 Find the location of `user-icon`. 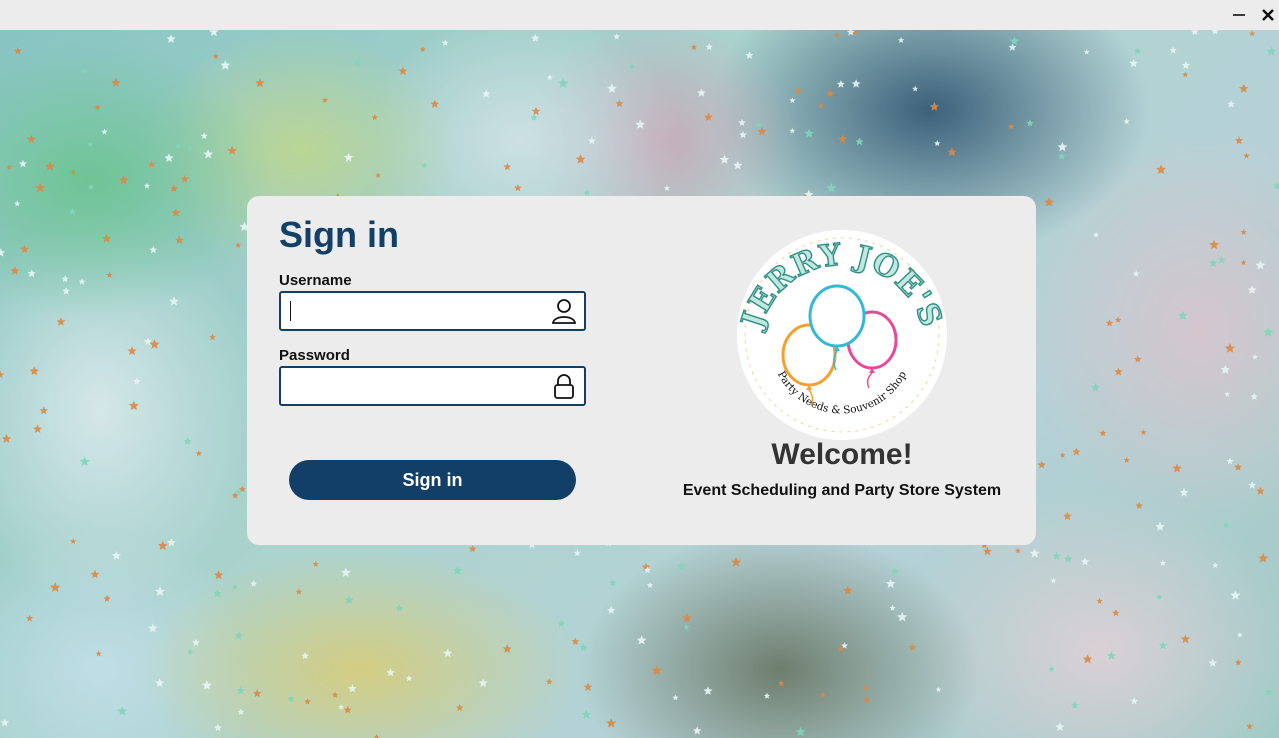

user-icon is located at coordinates (564, 311).